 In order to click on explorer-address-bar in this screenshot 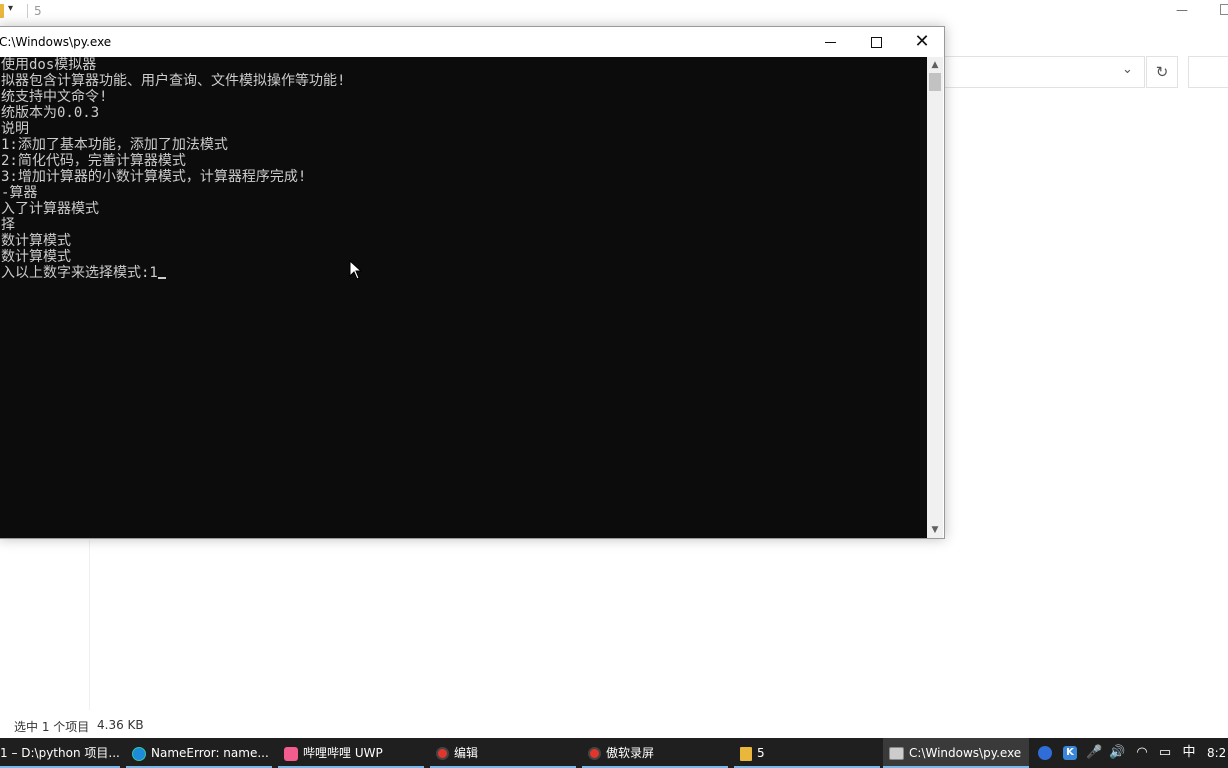, I will do `click(1044, 72)`.